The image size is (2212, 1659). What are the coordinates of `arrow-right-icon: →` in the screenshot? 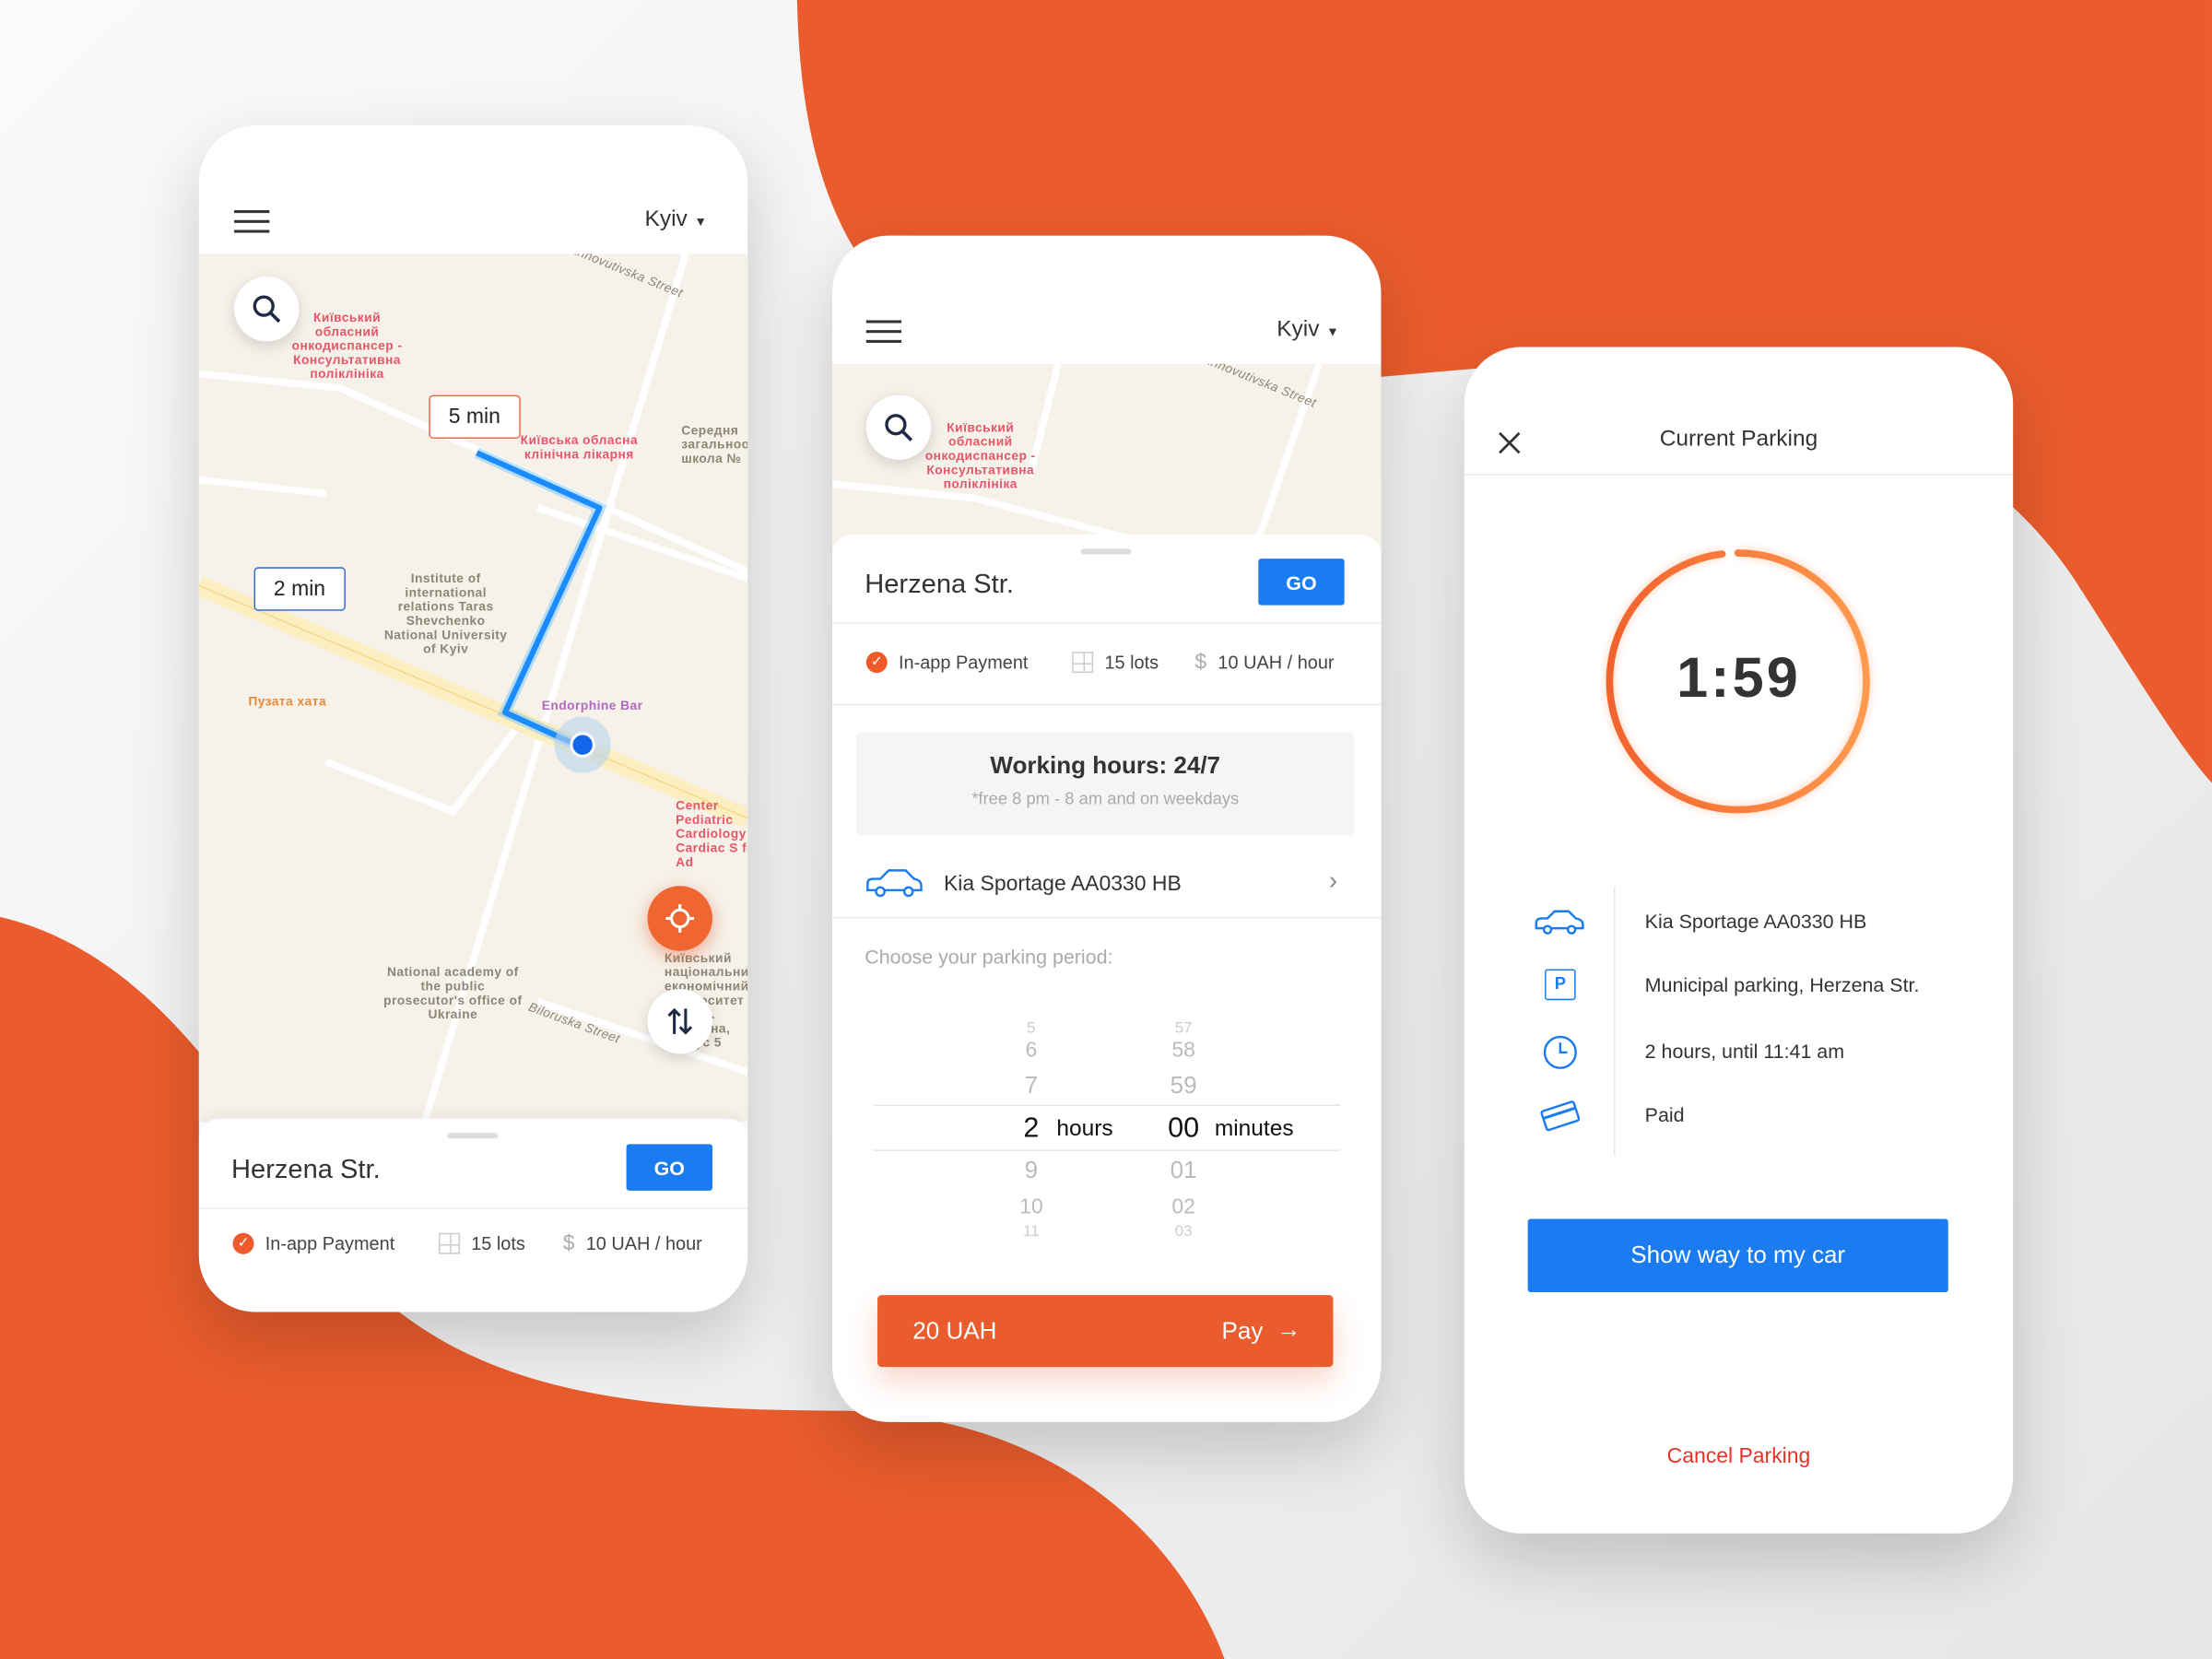 It's located at (1289, 1330).